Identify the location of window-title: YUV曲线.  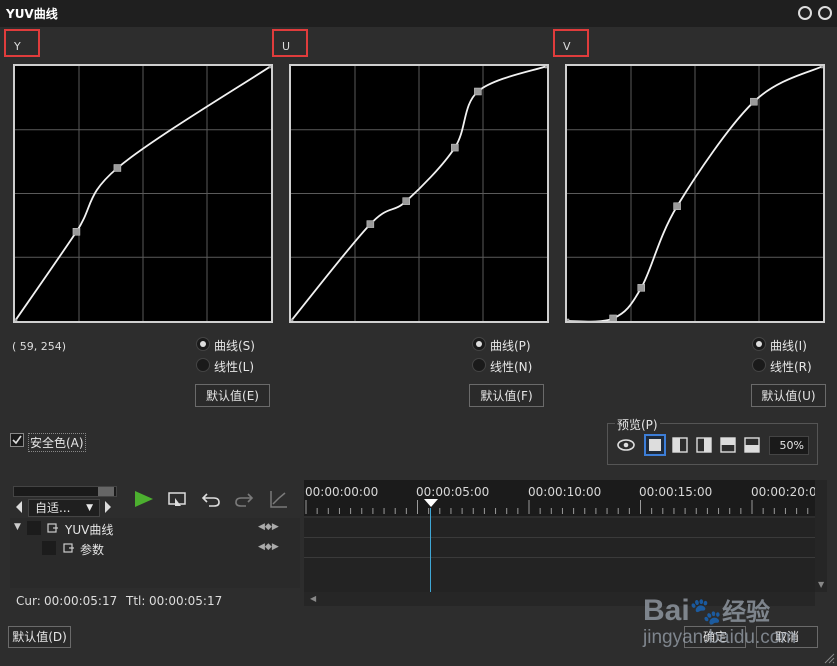
(32, 14).